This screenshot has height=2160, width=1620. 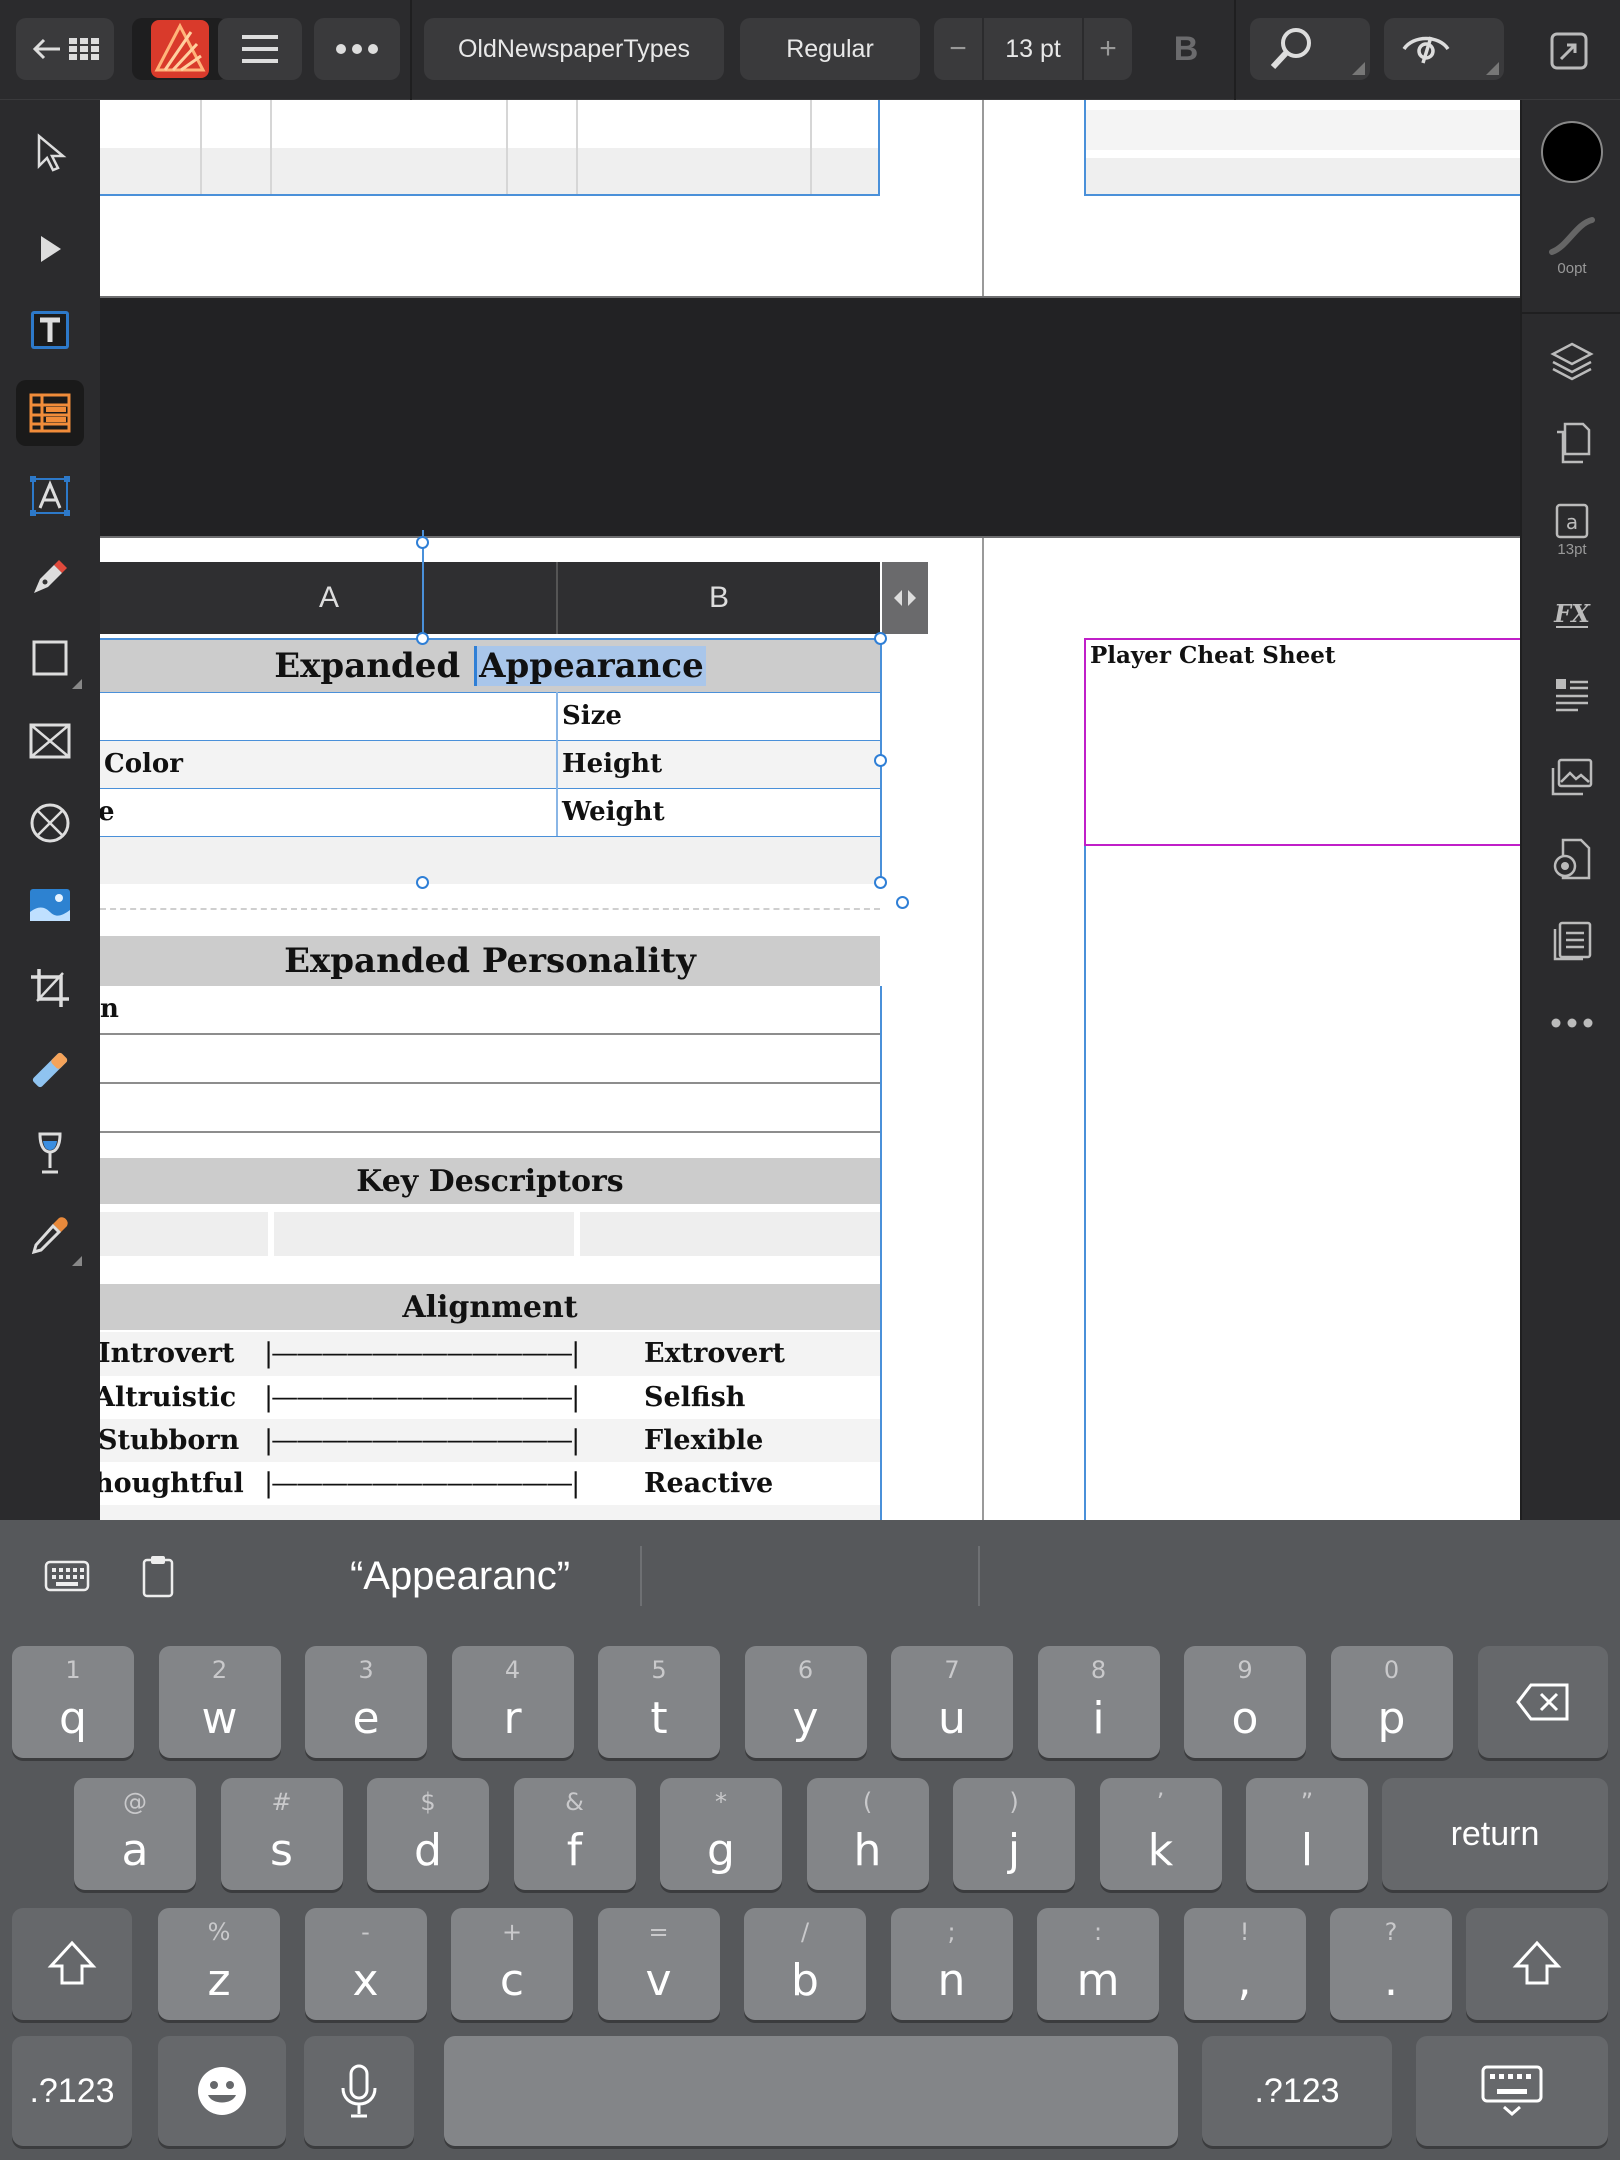 I want to click on paste-button, so click(x=159, y=1577).